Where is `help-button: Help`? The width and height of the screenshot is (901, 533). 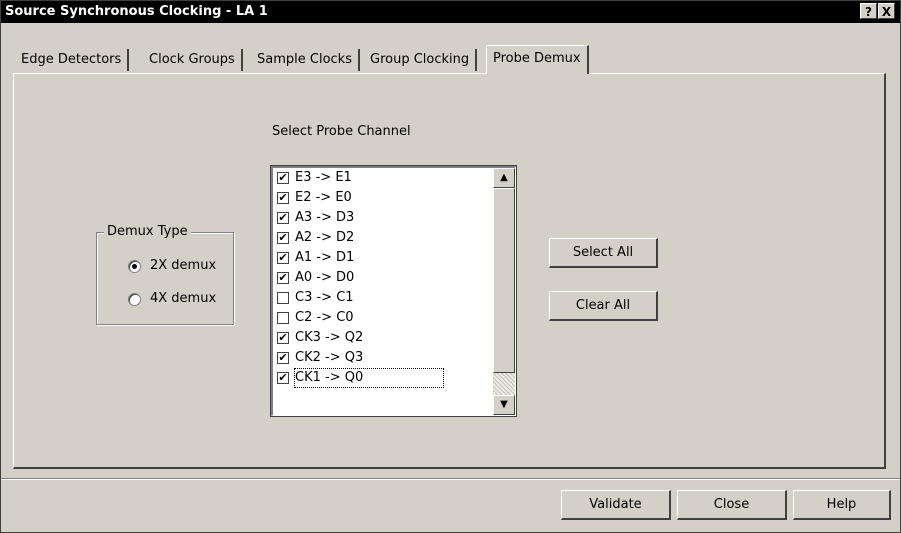 help-button: Help is located at coordinates (842, 505).